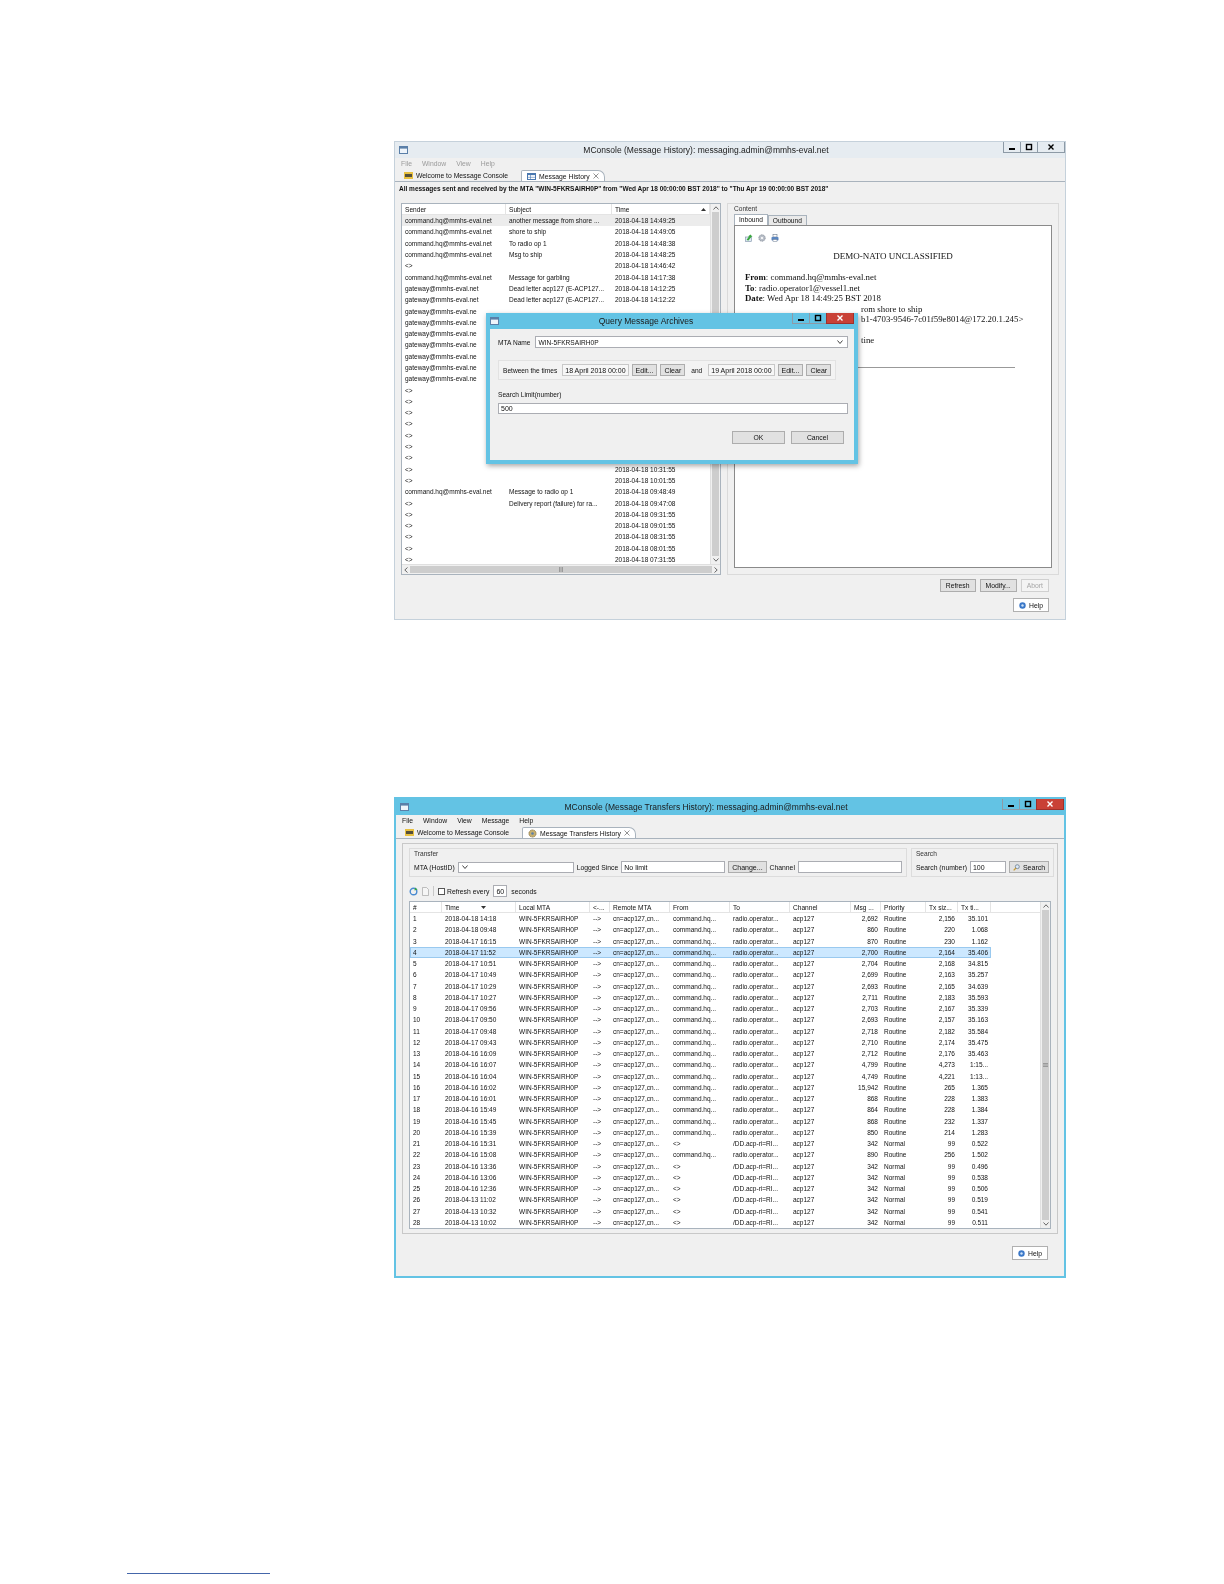 This screenshot has height=1584, width=1224. Describe the element at coordinates (706, 807) in the screenshot. I see `window-title: MConsole (Message Transfers History): messaging.admin@mmhs-eval.net` at that location.